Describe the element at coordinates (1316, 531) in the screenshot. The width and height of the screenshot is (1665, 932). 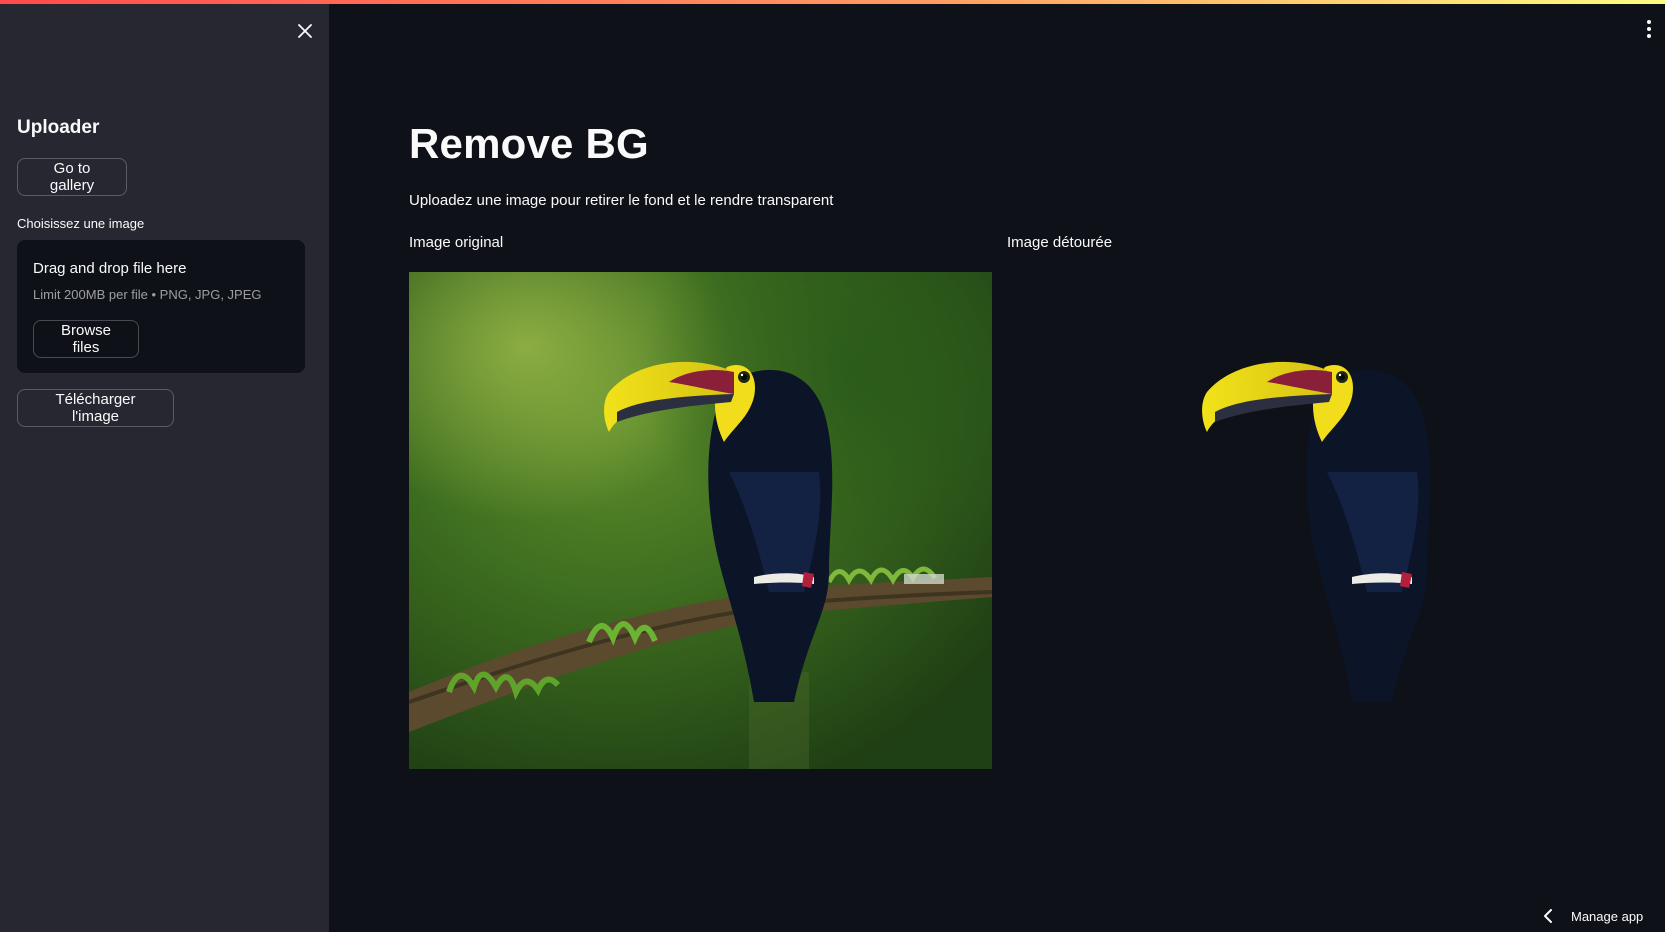
I see `toucan-cutout` at that location.